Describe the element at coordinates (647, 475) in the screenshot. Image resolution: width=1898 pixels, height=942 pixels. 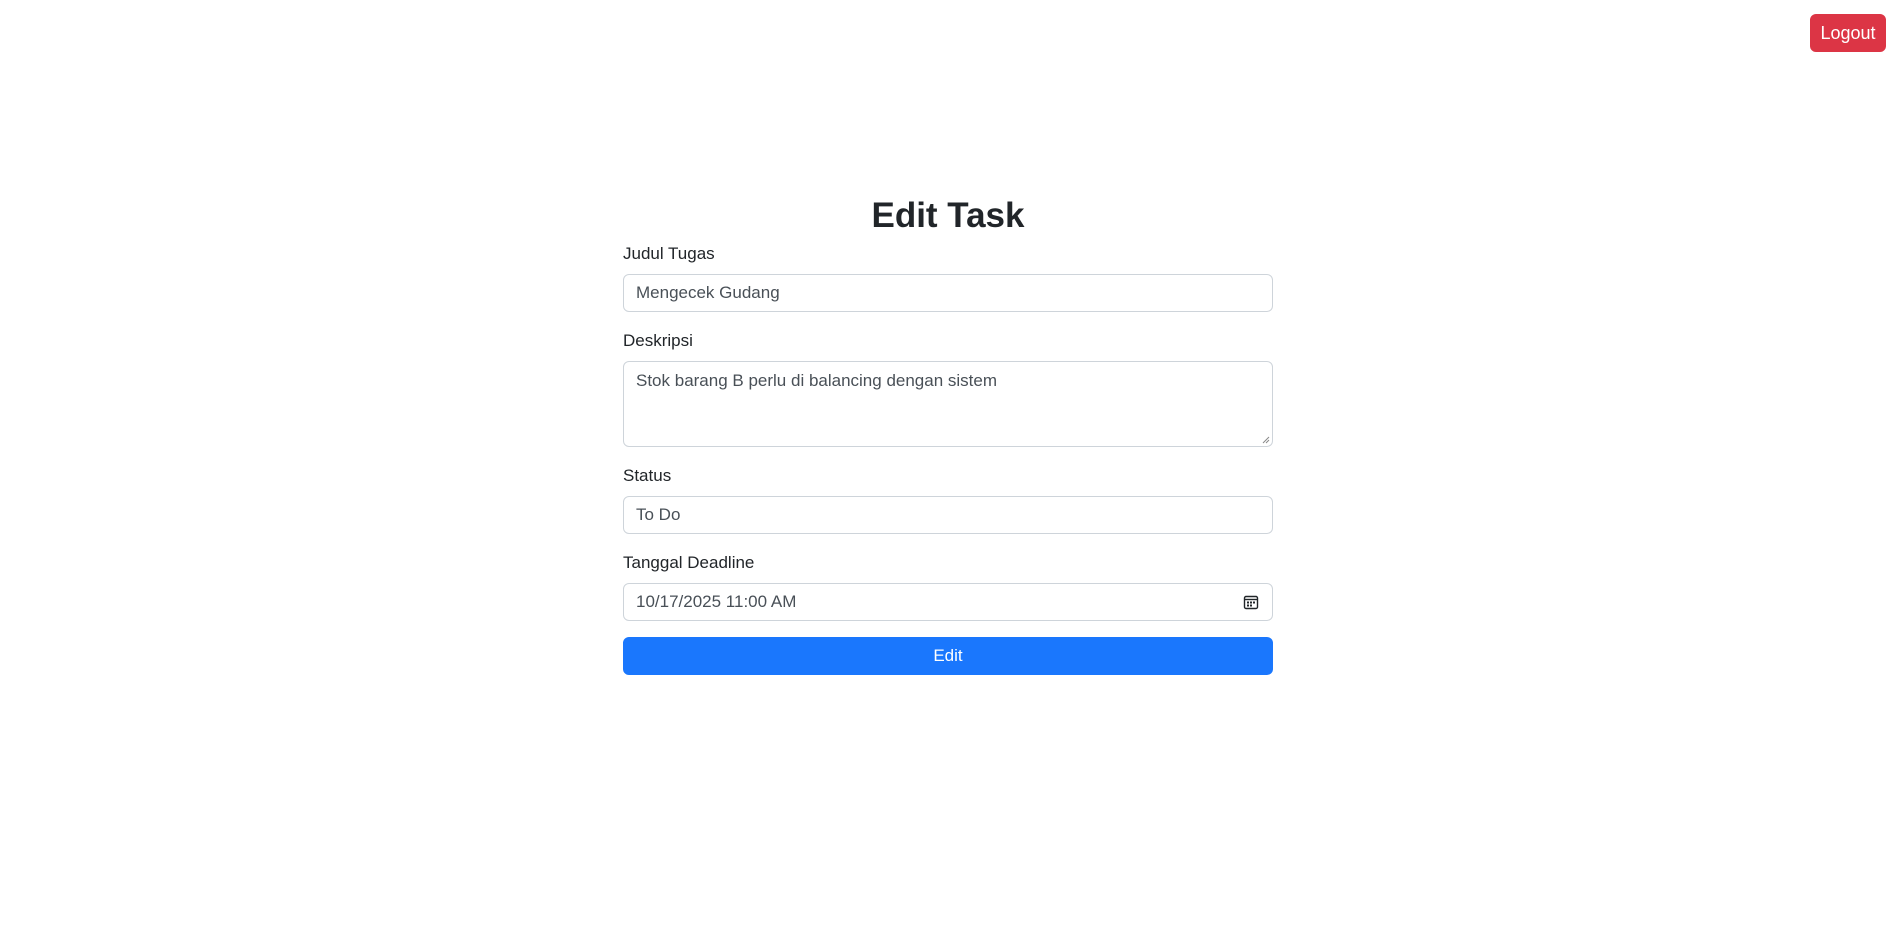
I see `status-label: Status` at that location.